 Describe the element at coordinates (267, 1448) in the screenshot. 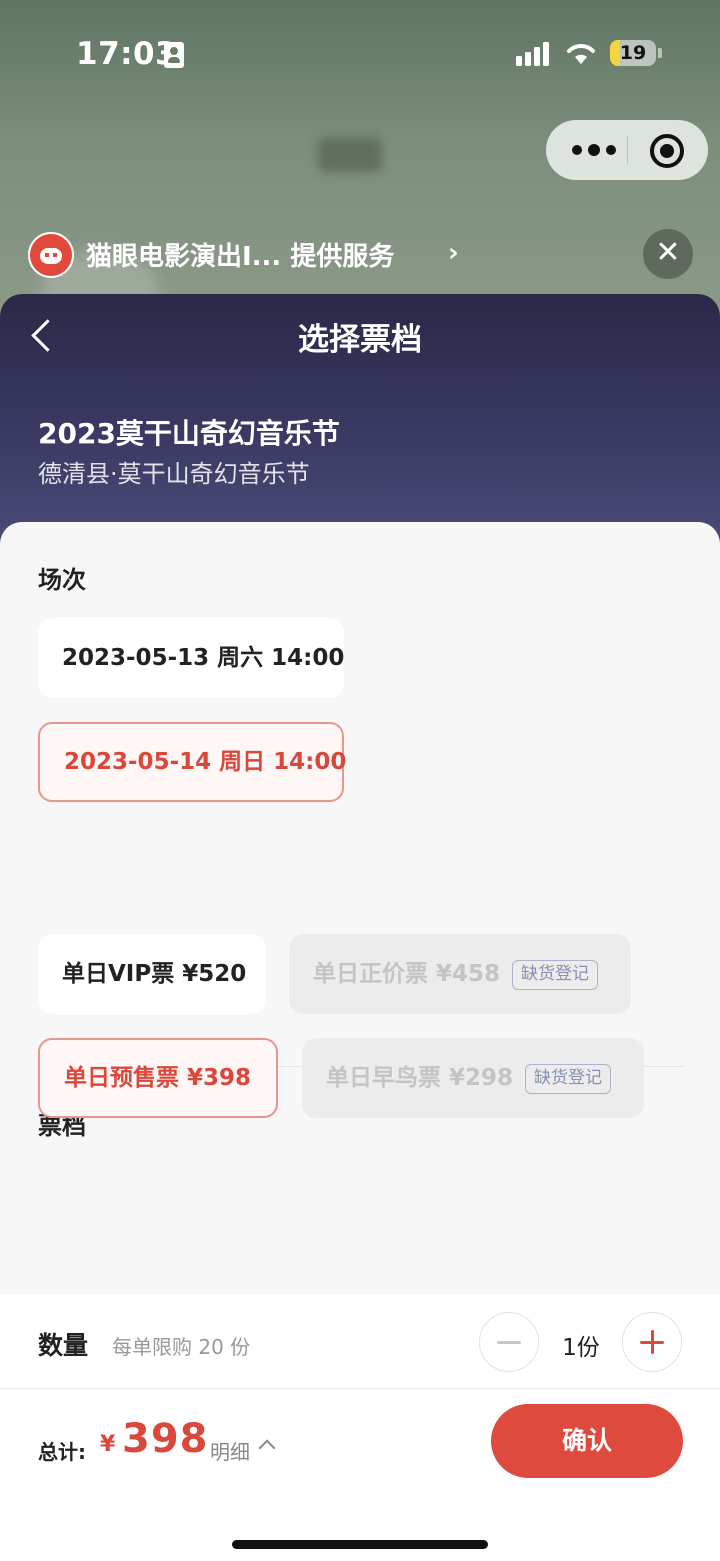

I see `chevron-up-icon` at that location.